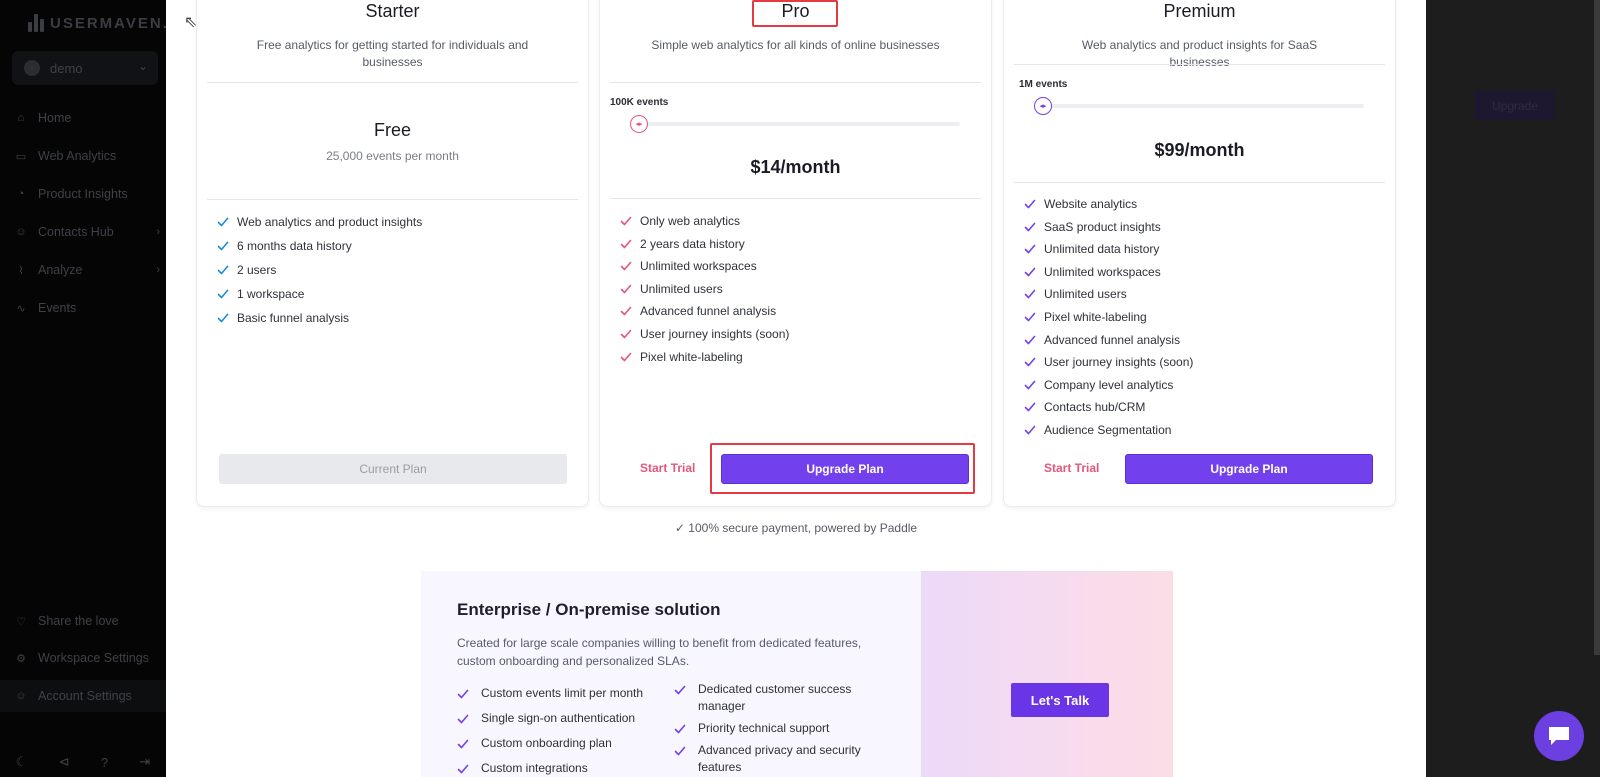 Image resolution: width=1600 pixels, height=777 pixels. Describe the element at coordinates (78, 621) in the screenshot. I see `sidebar-item-label: Share the love` at that location.